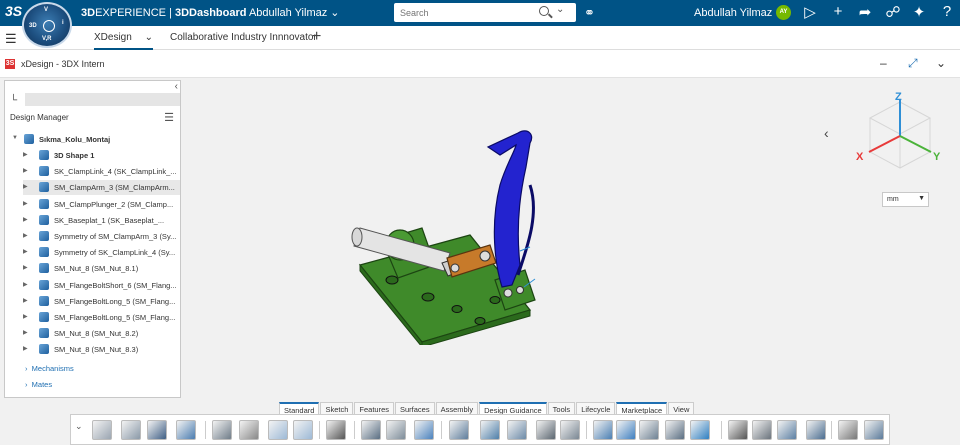 The width and height of the screenshot is (960, 445). I want to click on help-icon: ?, so click(947, 11).